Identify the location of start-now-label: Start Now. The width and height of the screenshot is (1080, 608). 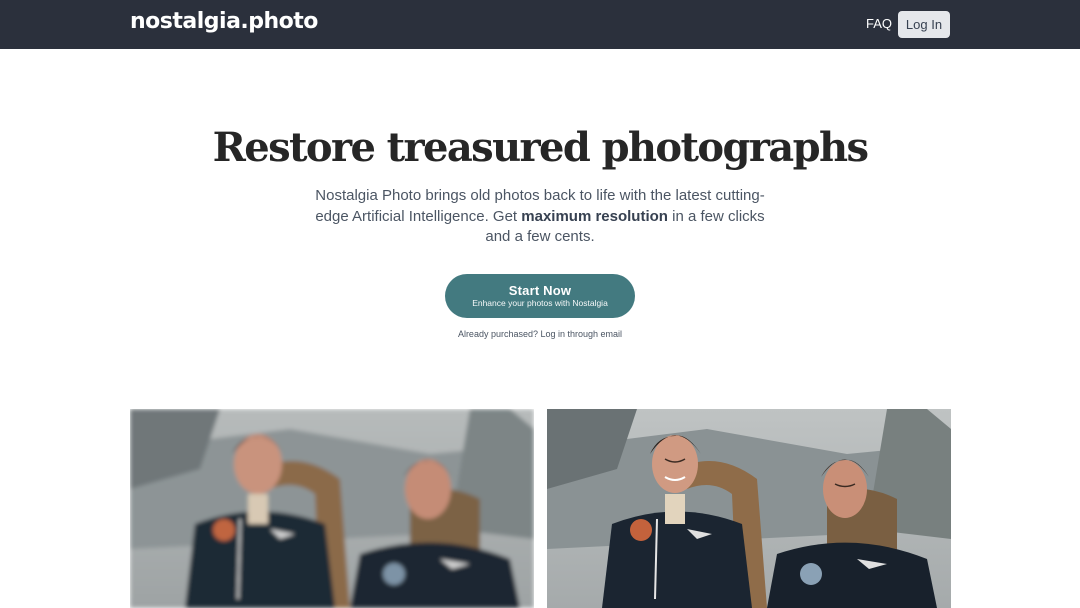
(540, 290).